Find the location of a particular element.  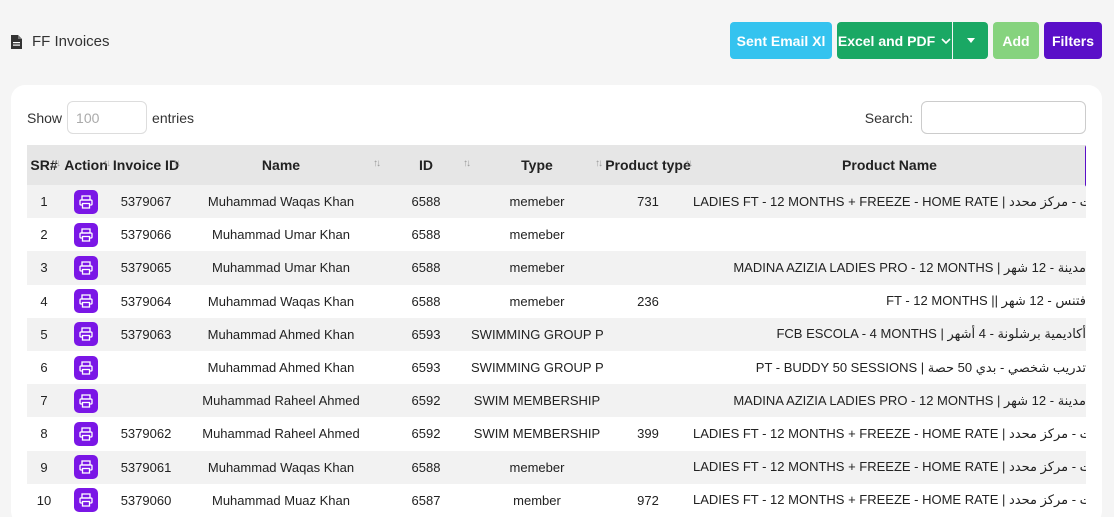

column-header-label: Product Name is located at coordinates (889, 165).